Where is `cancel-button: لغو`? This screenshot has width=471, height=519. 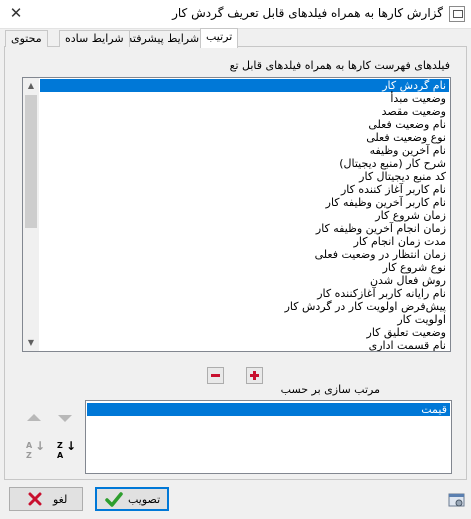
cancel-button: لغو is located at coordinates (46, 499).